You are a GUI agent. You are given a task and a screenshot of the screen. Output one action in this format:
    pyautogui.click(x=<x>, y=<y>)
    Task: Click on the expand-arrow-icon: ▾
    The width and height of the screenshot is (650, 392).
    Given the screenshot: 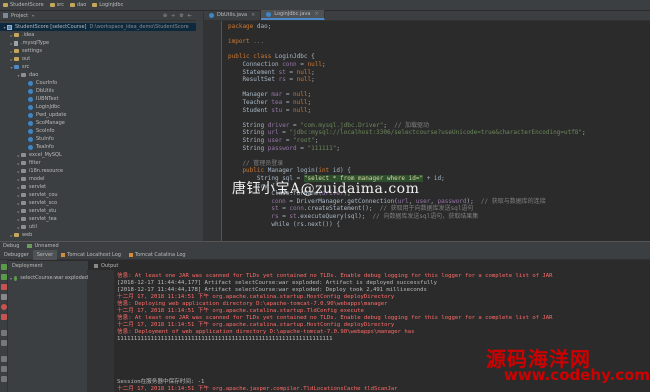 What is the action you would take?
    pyautogui.click(x=11, y=278)
    